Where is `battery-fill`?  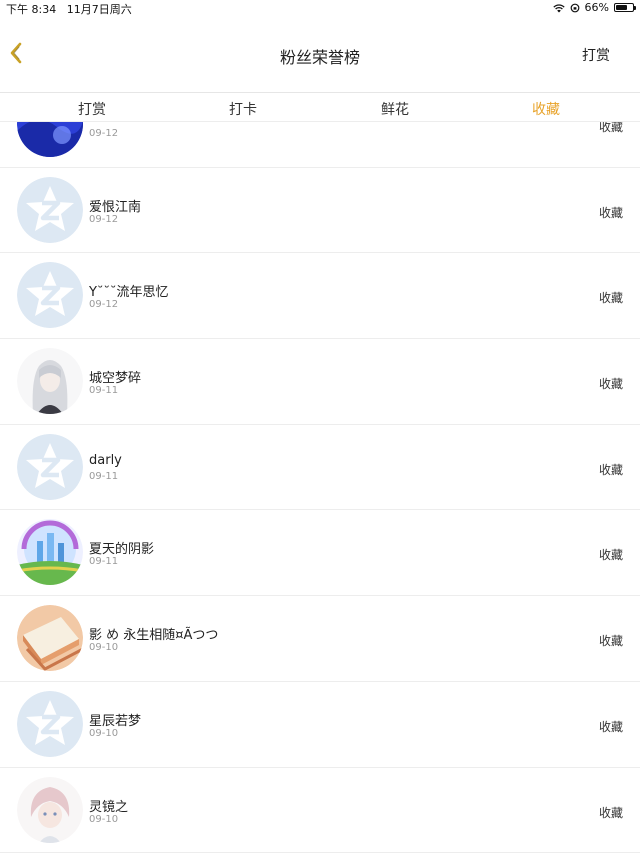
battery-fill is located at coordinates (621, 7).